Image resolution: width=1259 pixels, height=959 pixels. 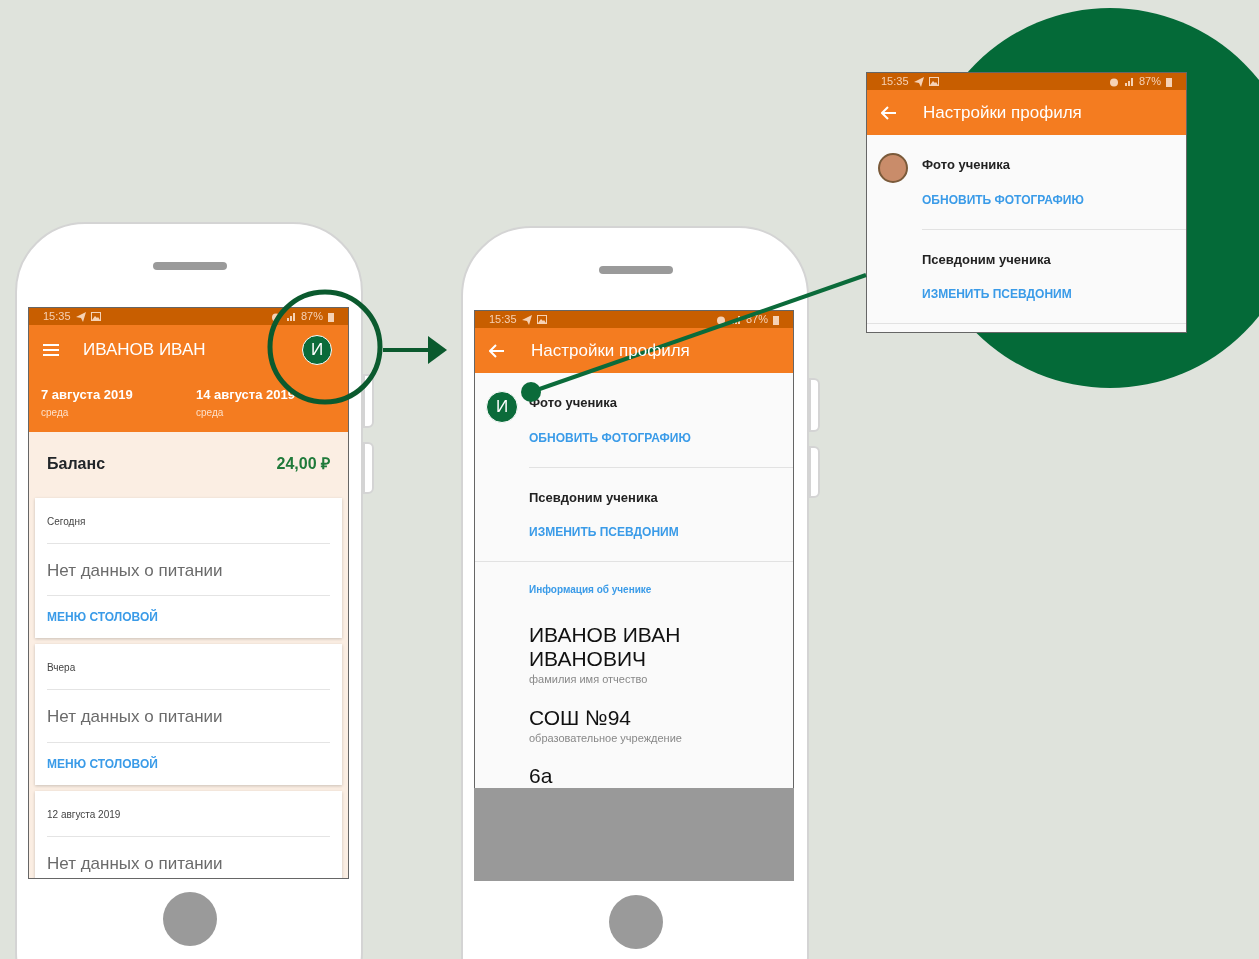 I want to click on menu-icon, so click(x=51, y=350).